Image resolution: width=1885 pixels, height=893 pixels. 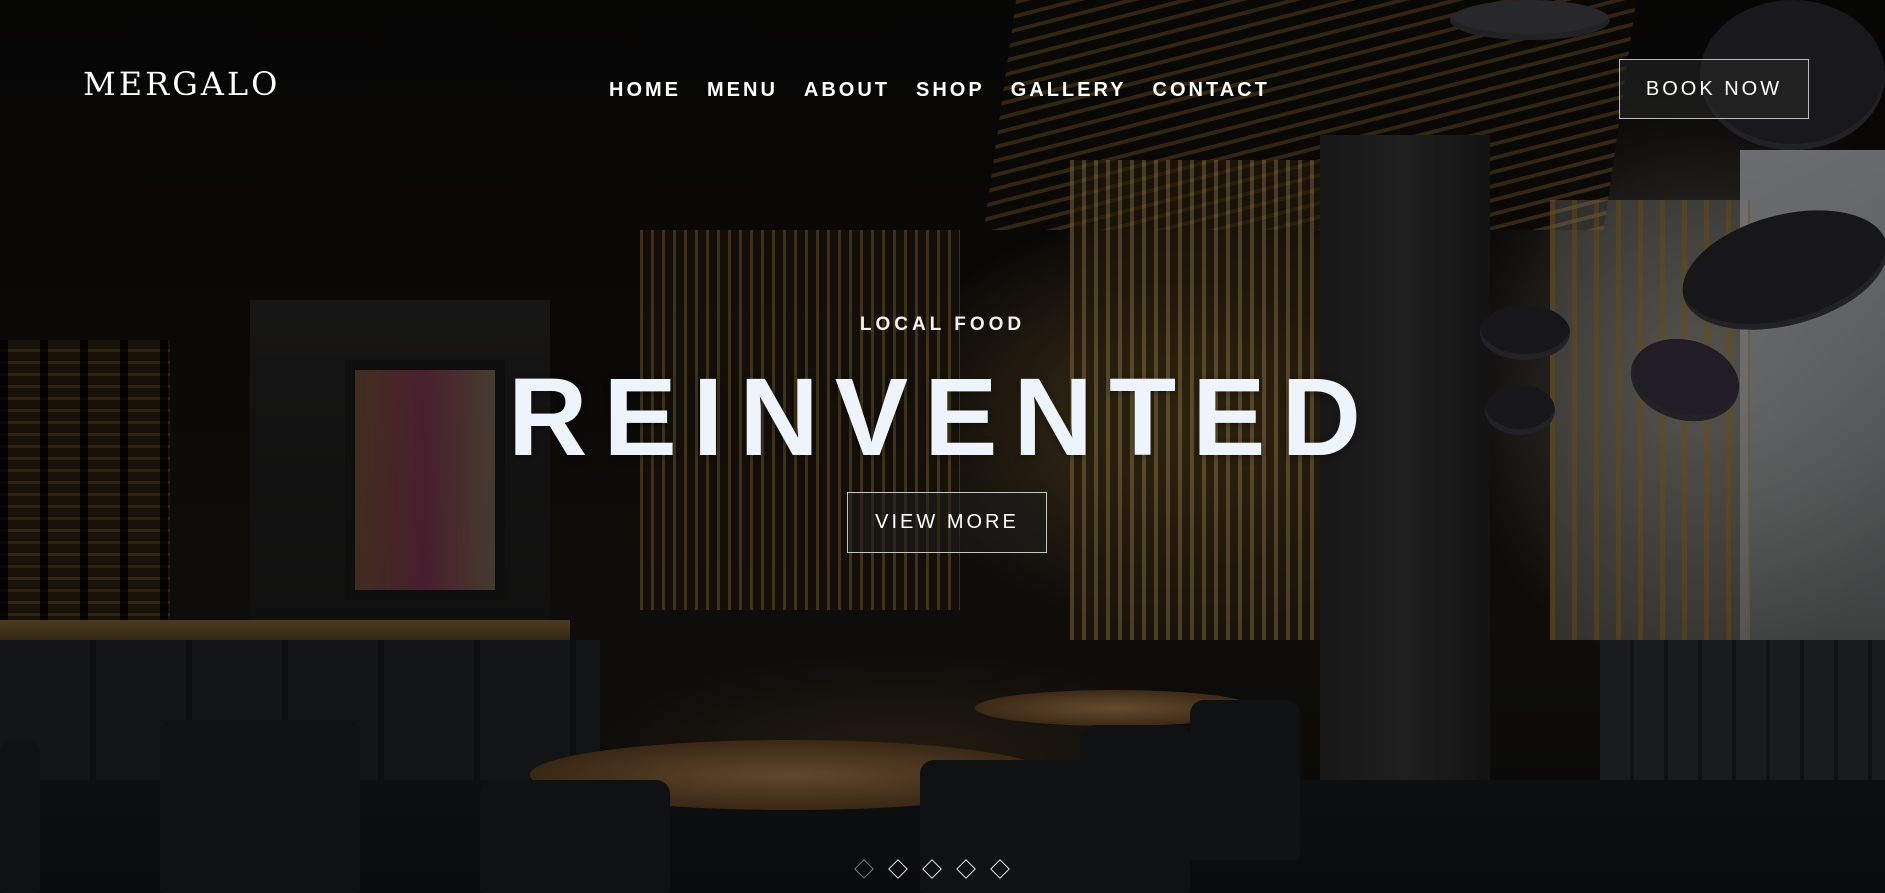 I want to click on nav-item-about: ABOUT, so click(x=847, y=90).